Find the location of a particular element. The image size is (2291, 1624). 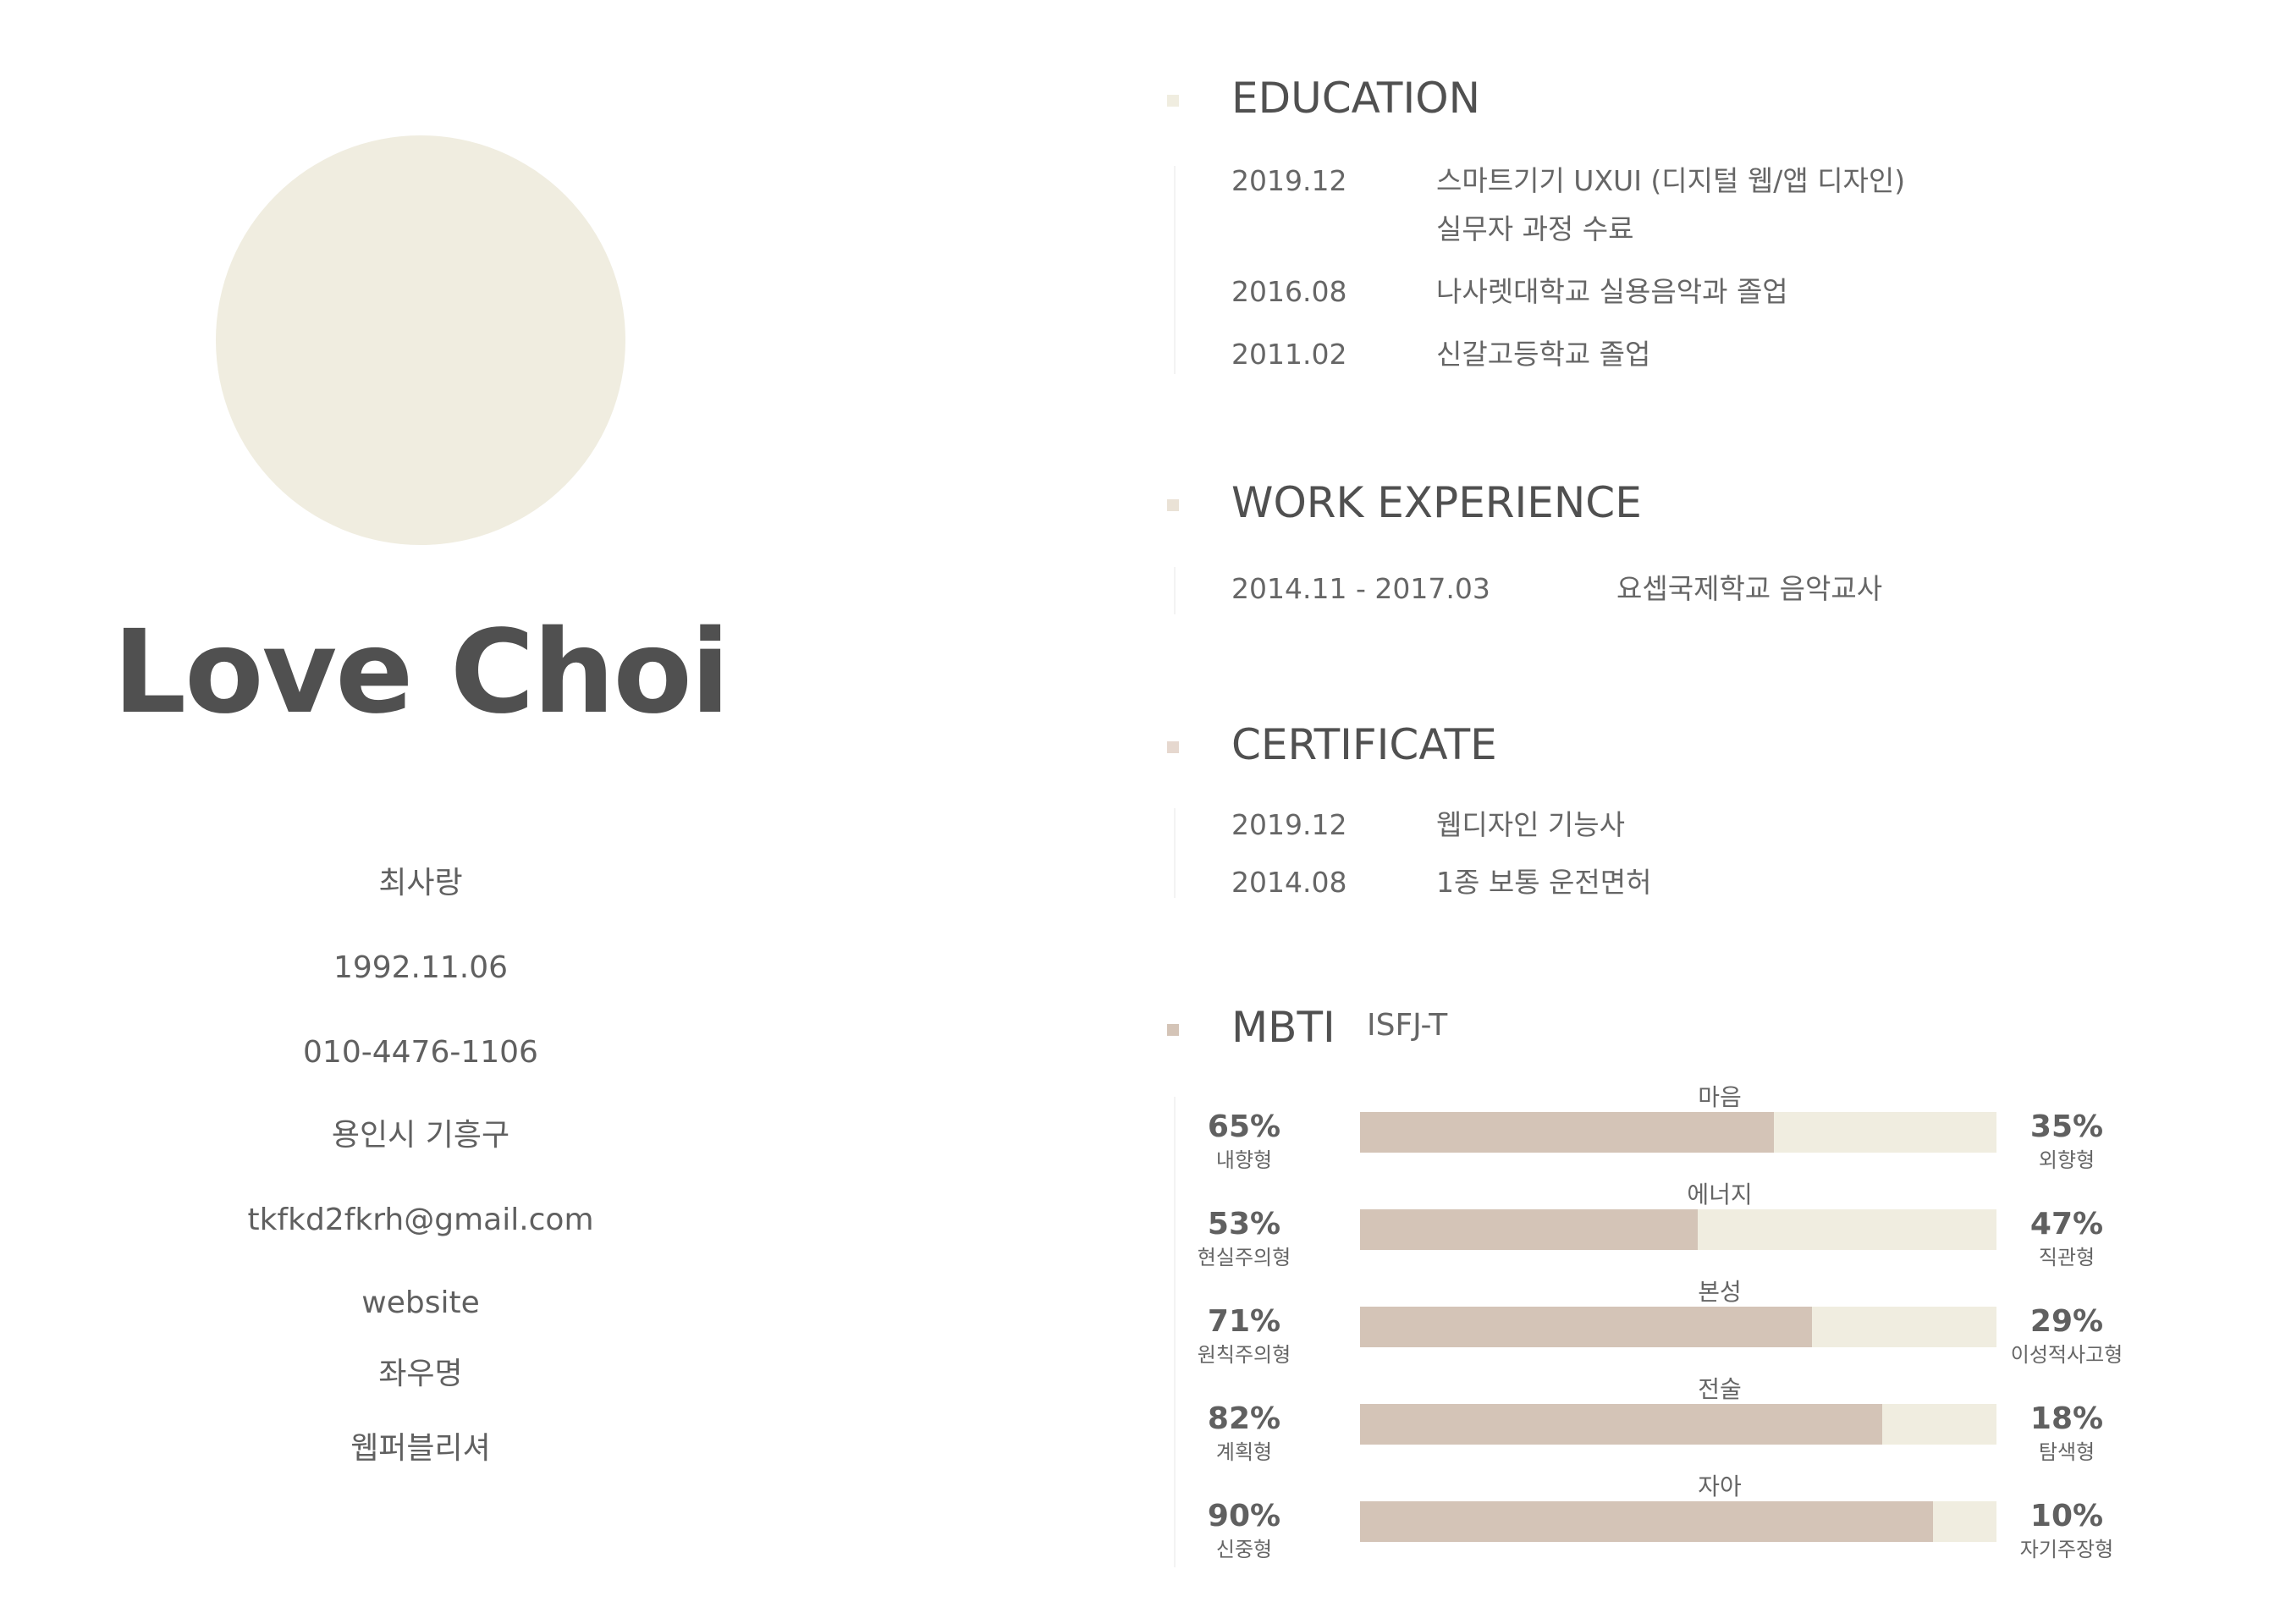

mbti-right-type: 이성적사고형 is located at coordinates (2067, 1355).